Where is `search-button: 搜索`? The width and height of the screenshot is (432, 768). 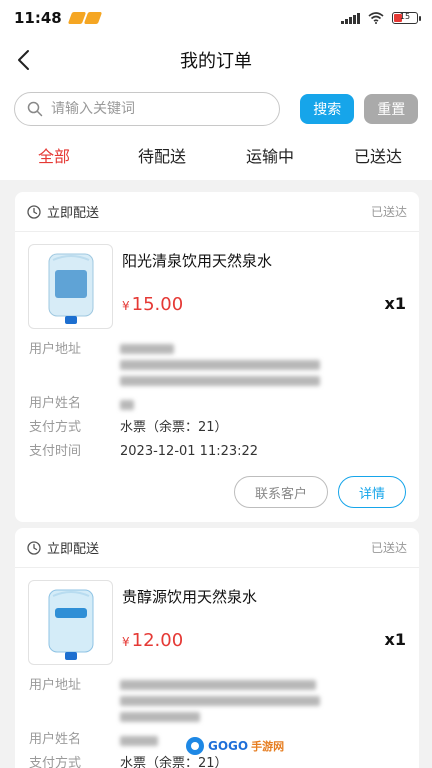 search-button: 搜索 is located at coordinates (327, 109).